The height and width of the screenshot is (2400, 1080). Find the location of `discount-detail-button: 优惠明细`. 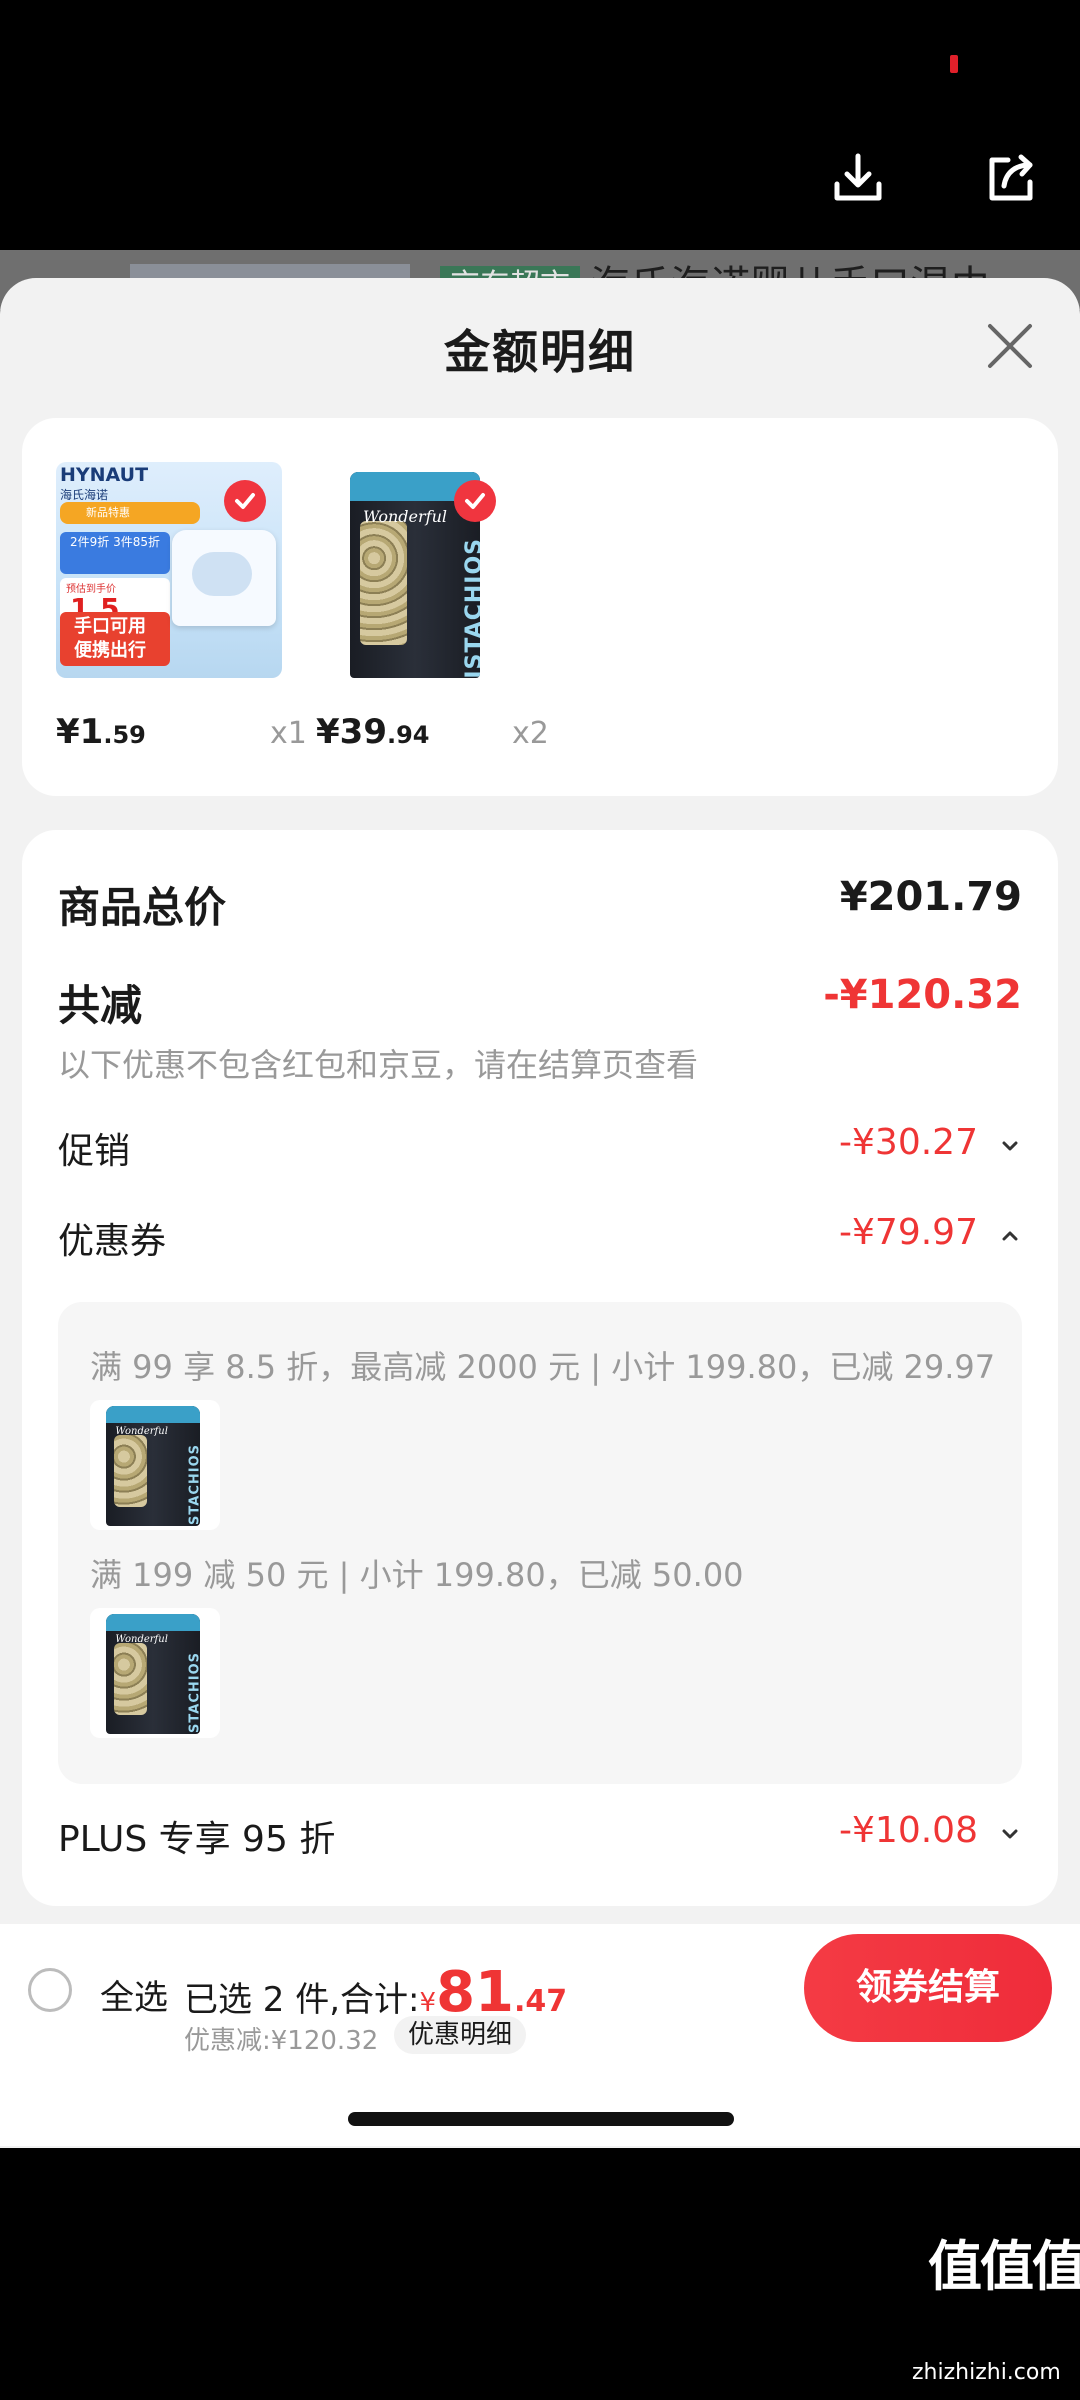

discount-detail-button: 优惠明细 is located at coordinates (460, 2035).